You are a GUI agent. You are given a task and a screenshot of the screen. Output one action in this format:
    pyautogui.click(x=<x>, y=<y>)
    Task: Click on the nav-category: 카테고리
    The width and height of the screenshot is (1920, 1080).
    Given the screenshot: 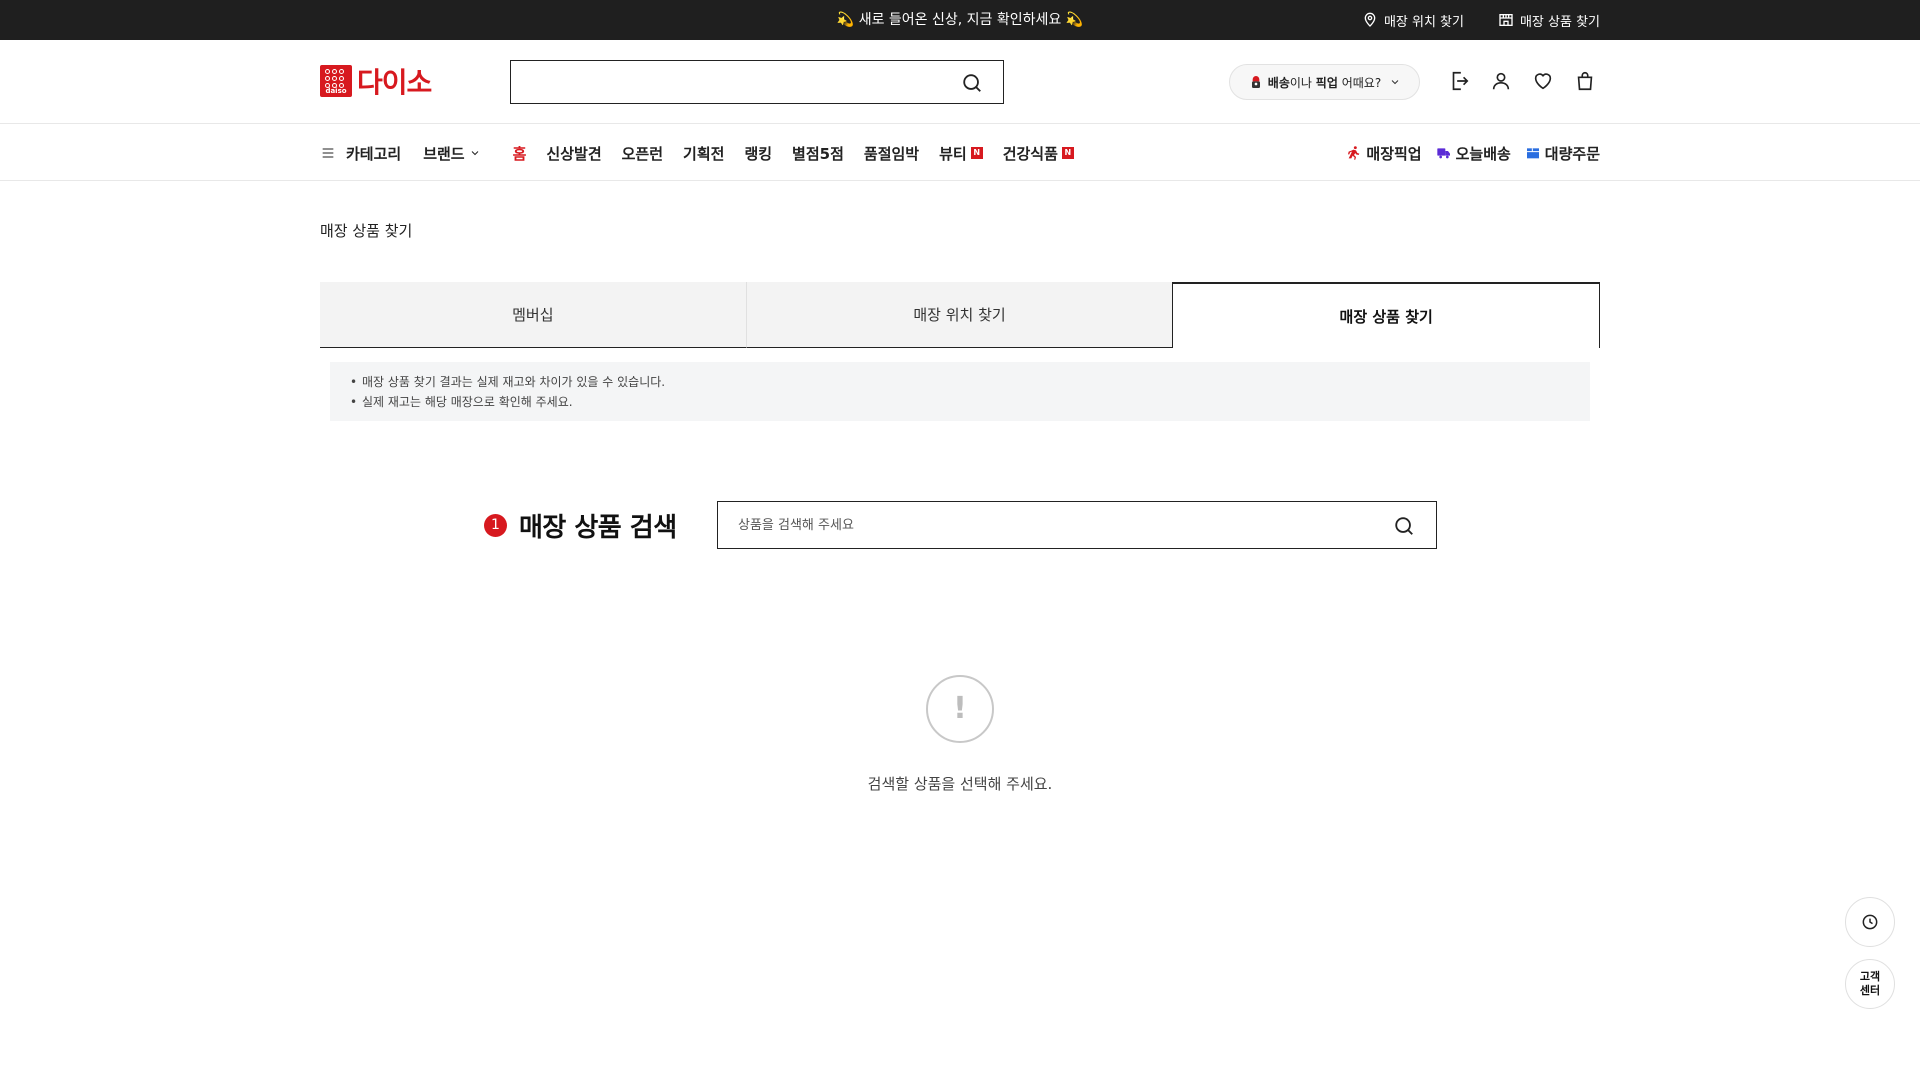 What is the action you would take?
    pyautogui.click(x=360, y=153)
    